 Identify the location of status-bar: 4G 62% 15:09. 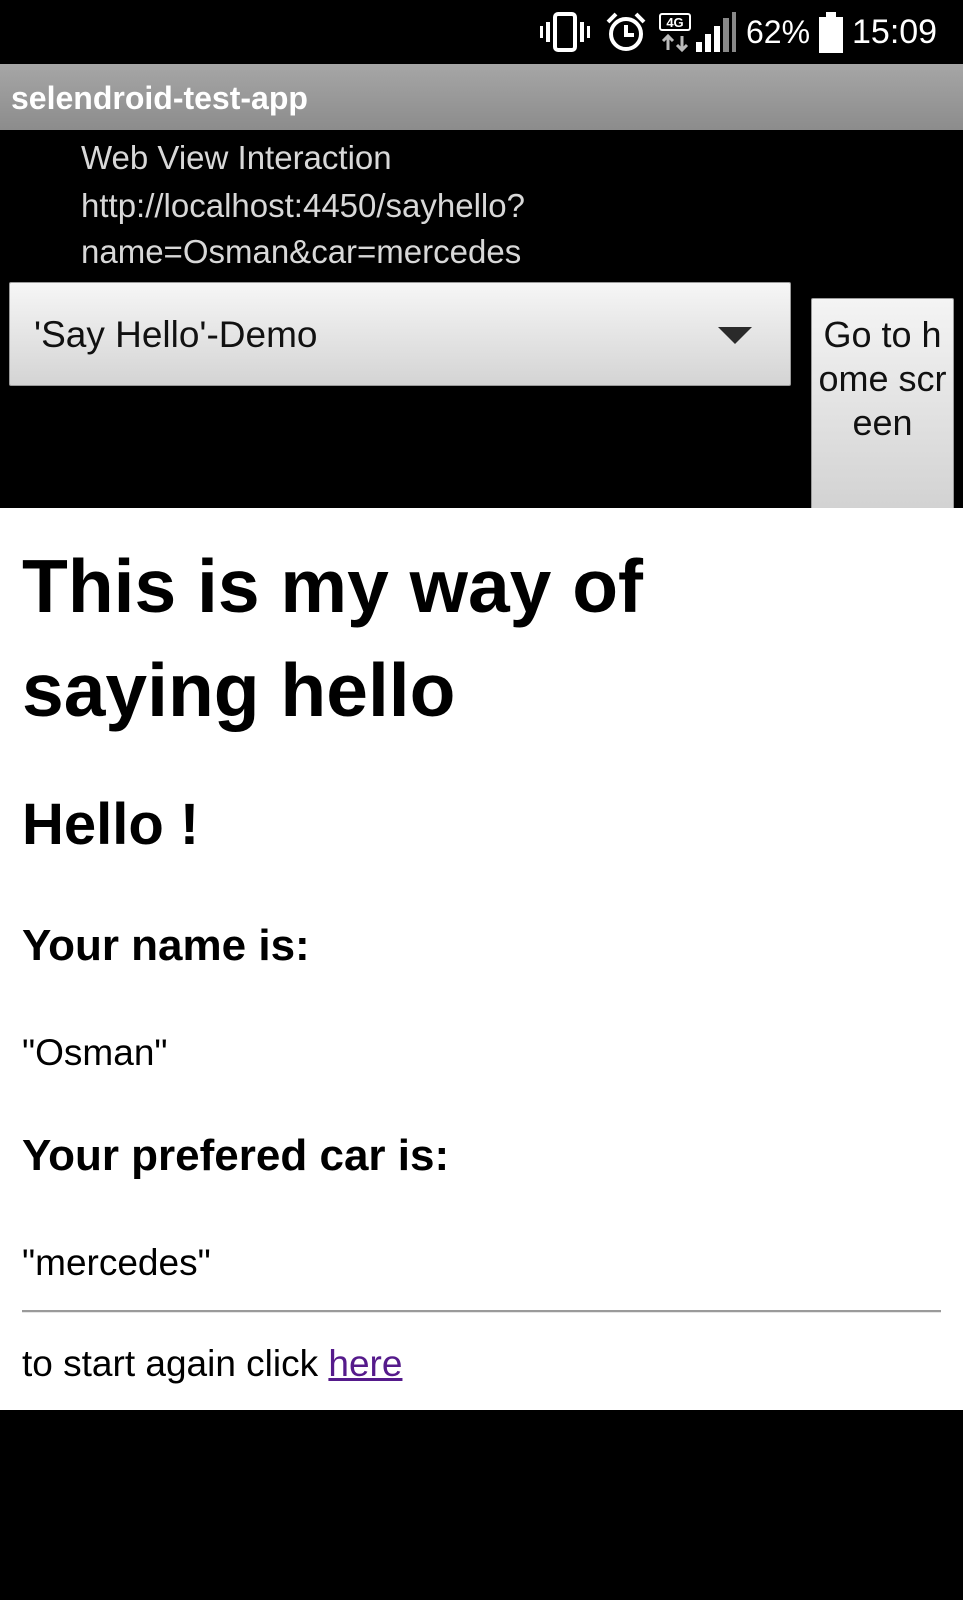
(481, 32).